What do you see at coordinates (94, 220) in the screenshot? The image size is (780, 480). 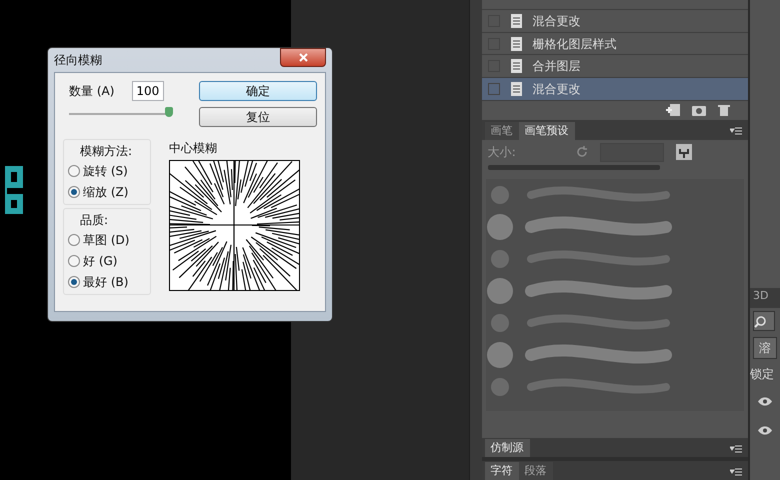 I see `group-title: 品质:` at bounding box center [94, 220].